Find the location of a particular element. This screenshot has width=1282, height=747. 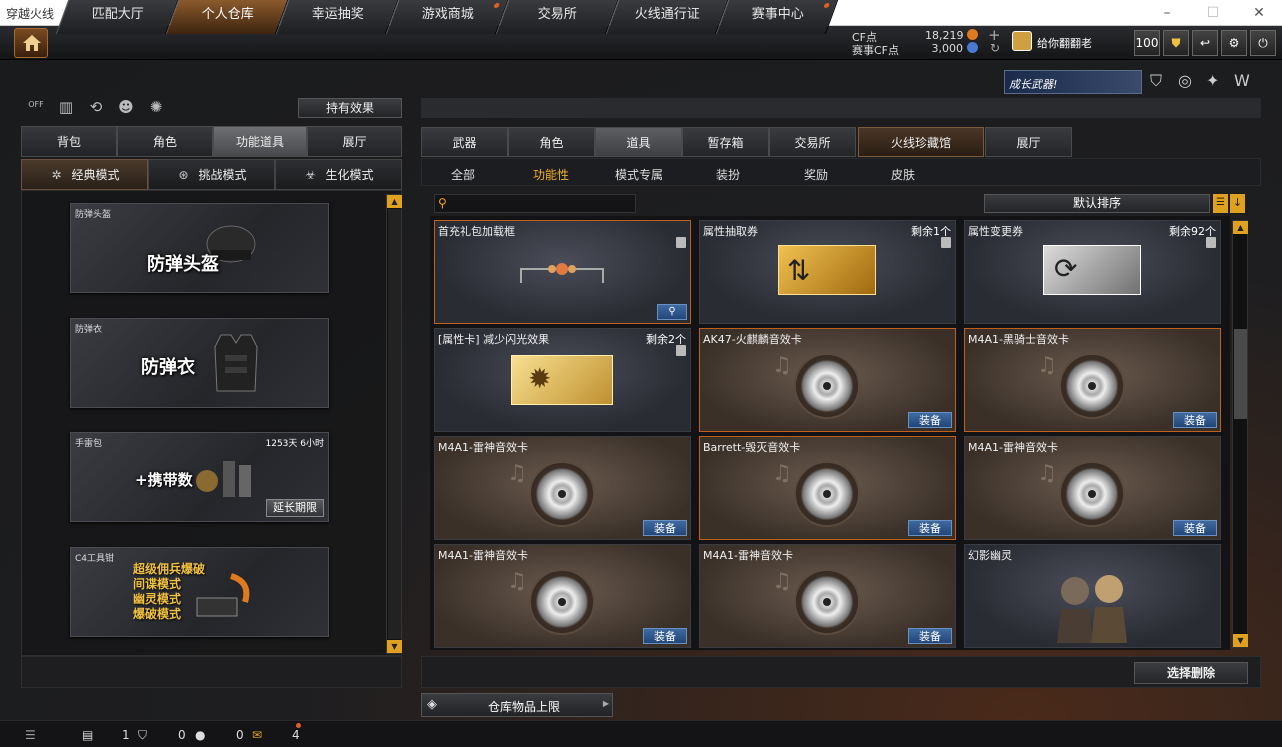

item-card: Barrett-毁灭音效卡 ♫ 装备 is located at coordinates (827, 488).